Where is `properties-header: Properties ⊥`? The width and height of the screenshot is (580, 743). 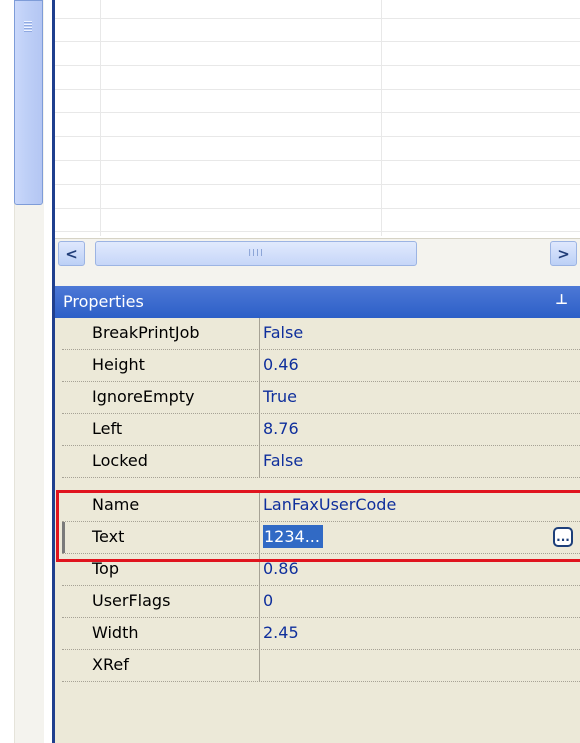
properties-header: Properties ⊥ is located at coordinates (317, 302).